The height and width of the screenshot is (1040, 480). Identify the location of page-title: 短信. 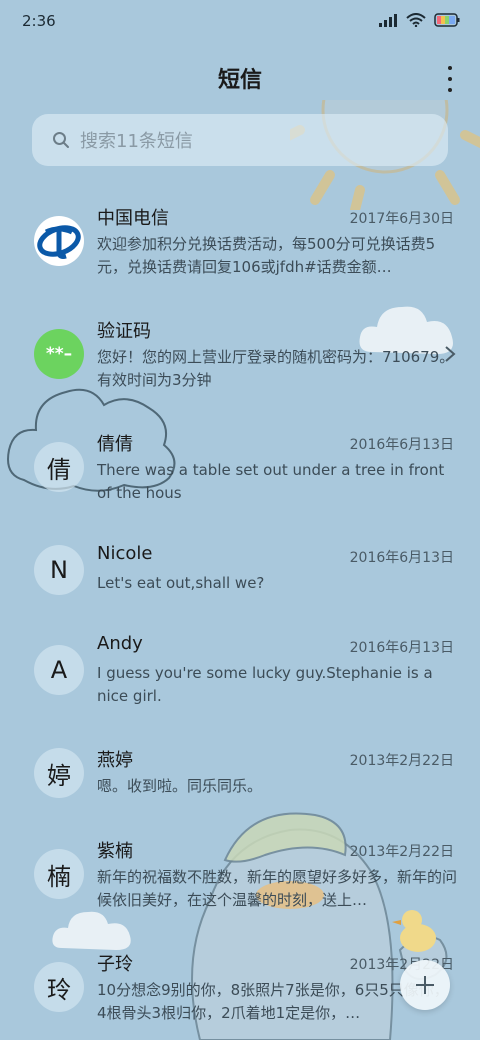
(239, 80).